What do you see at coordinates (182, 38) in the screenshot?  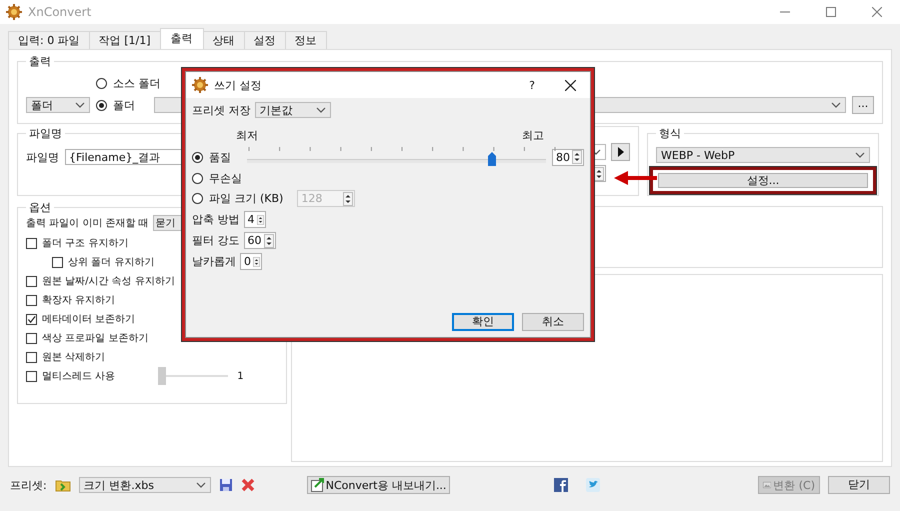 I see `tab: 출력` at bounding box center [182, 38].